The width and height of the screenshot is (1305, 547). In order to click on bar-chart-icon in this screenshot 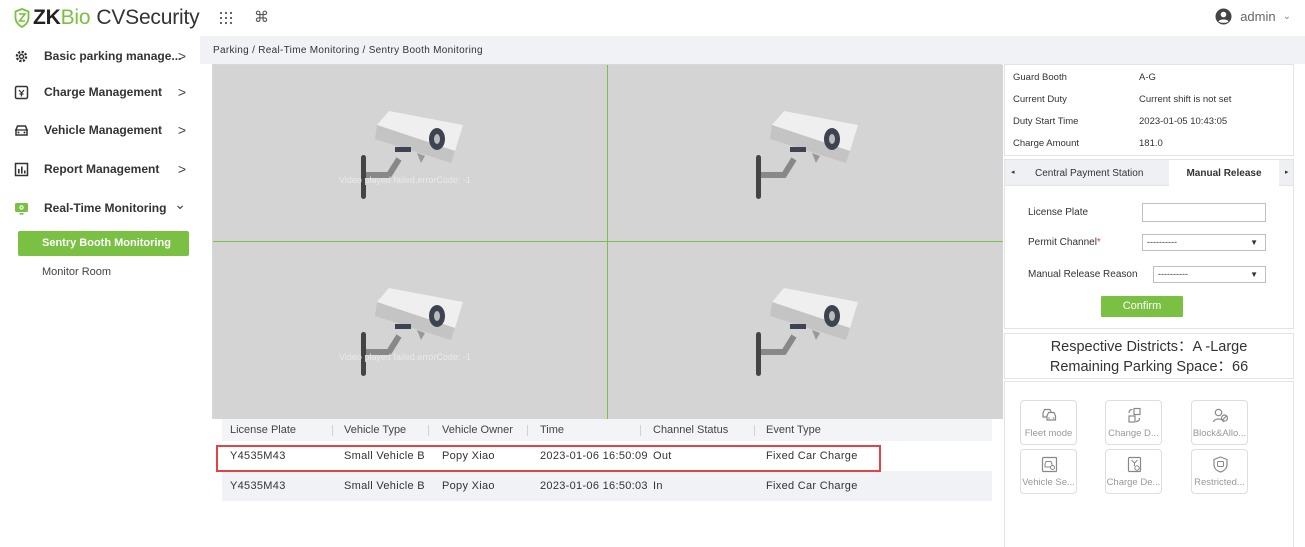, I will do `click(21, 169)`.